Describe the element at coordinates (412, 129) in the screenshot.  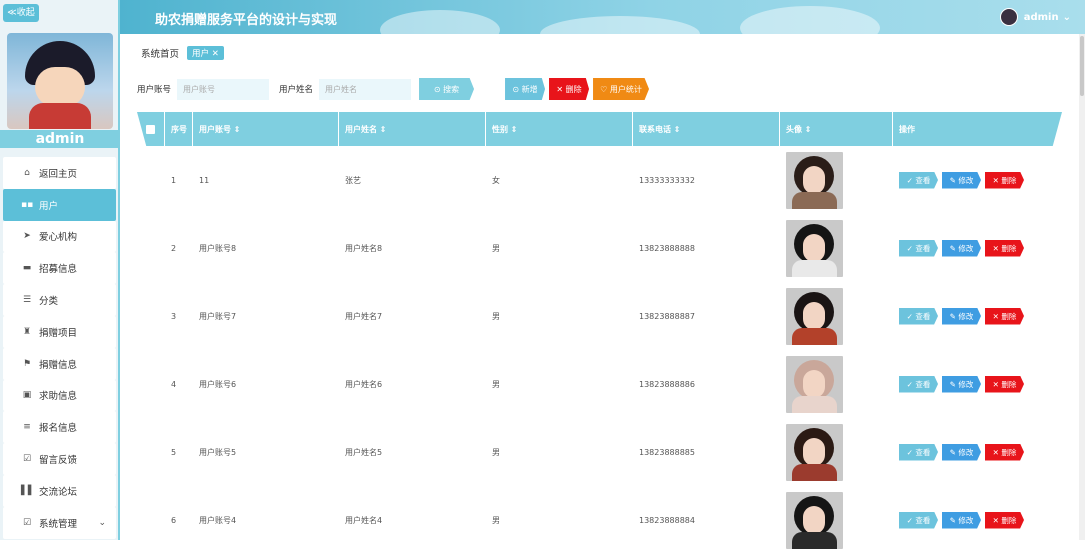
I see `col-name: 用户姓名 ⇕` at that location.